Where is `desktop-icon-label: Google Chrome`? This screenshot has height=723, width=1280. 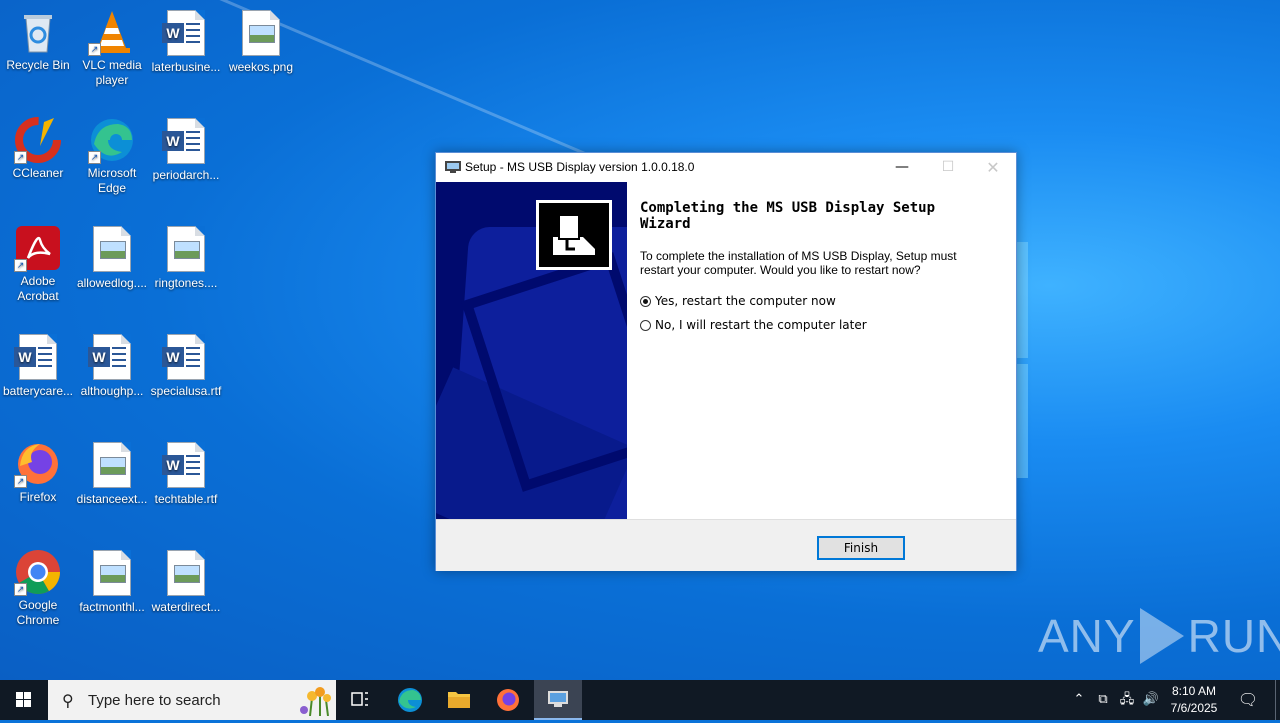
desktop-icon-label: Google Chrome is located at coordinates (38, 612).